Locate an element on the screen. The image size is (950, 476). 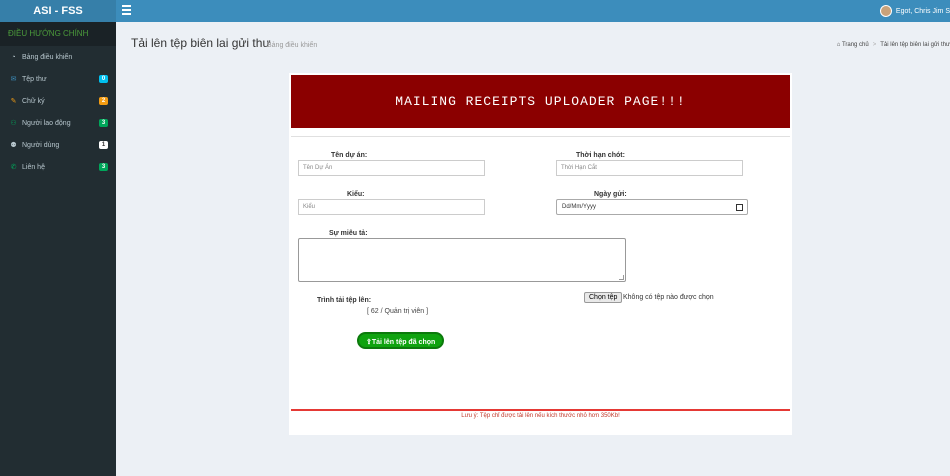
page-title: Tải lên tệp biên lai gửi thư is located at coordinates (201, 43).